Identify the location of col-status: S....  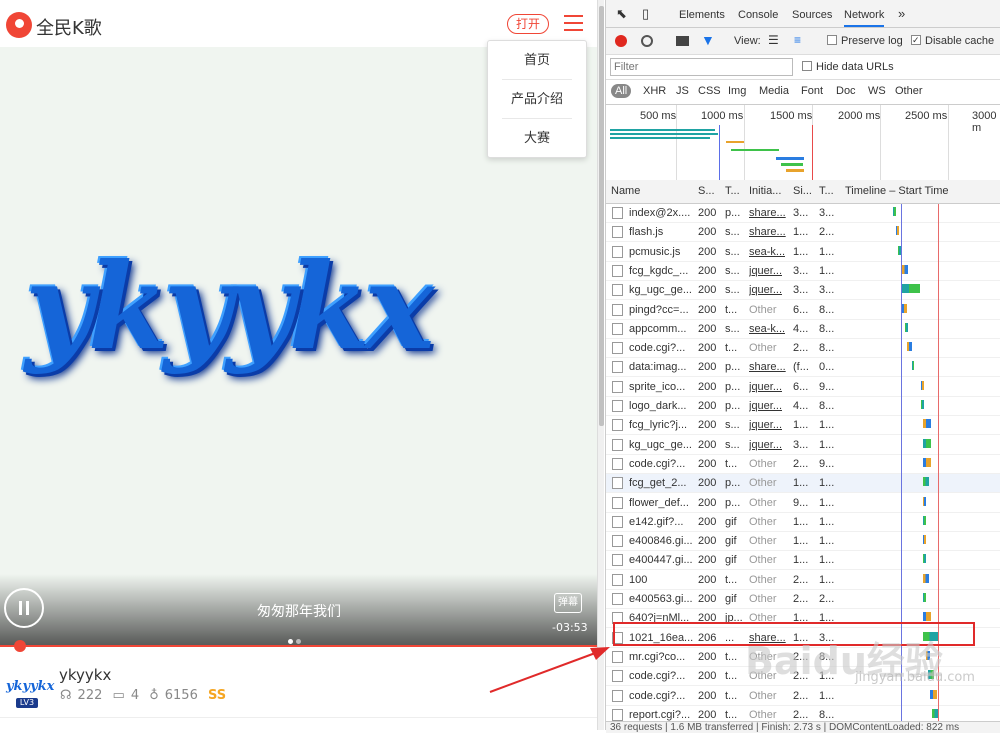
(706, 191).